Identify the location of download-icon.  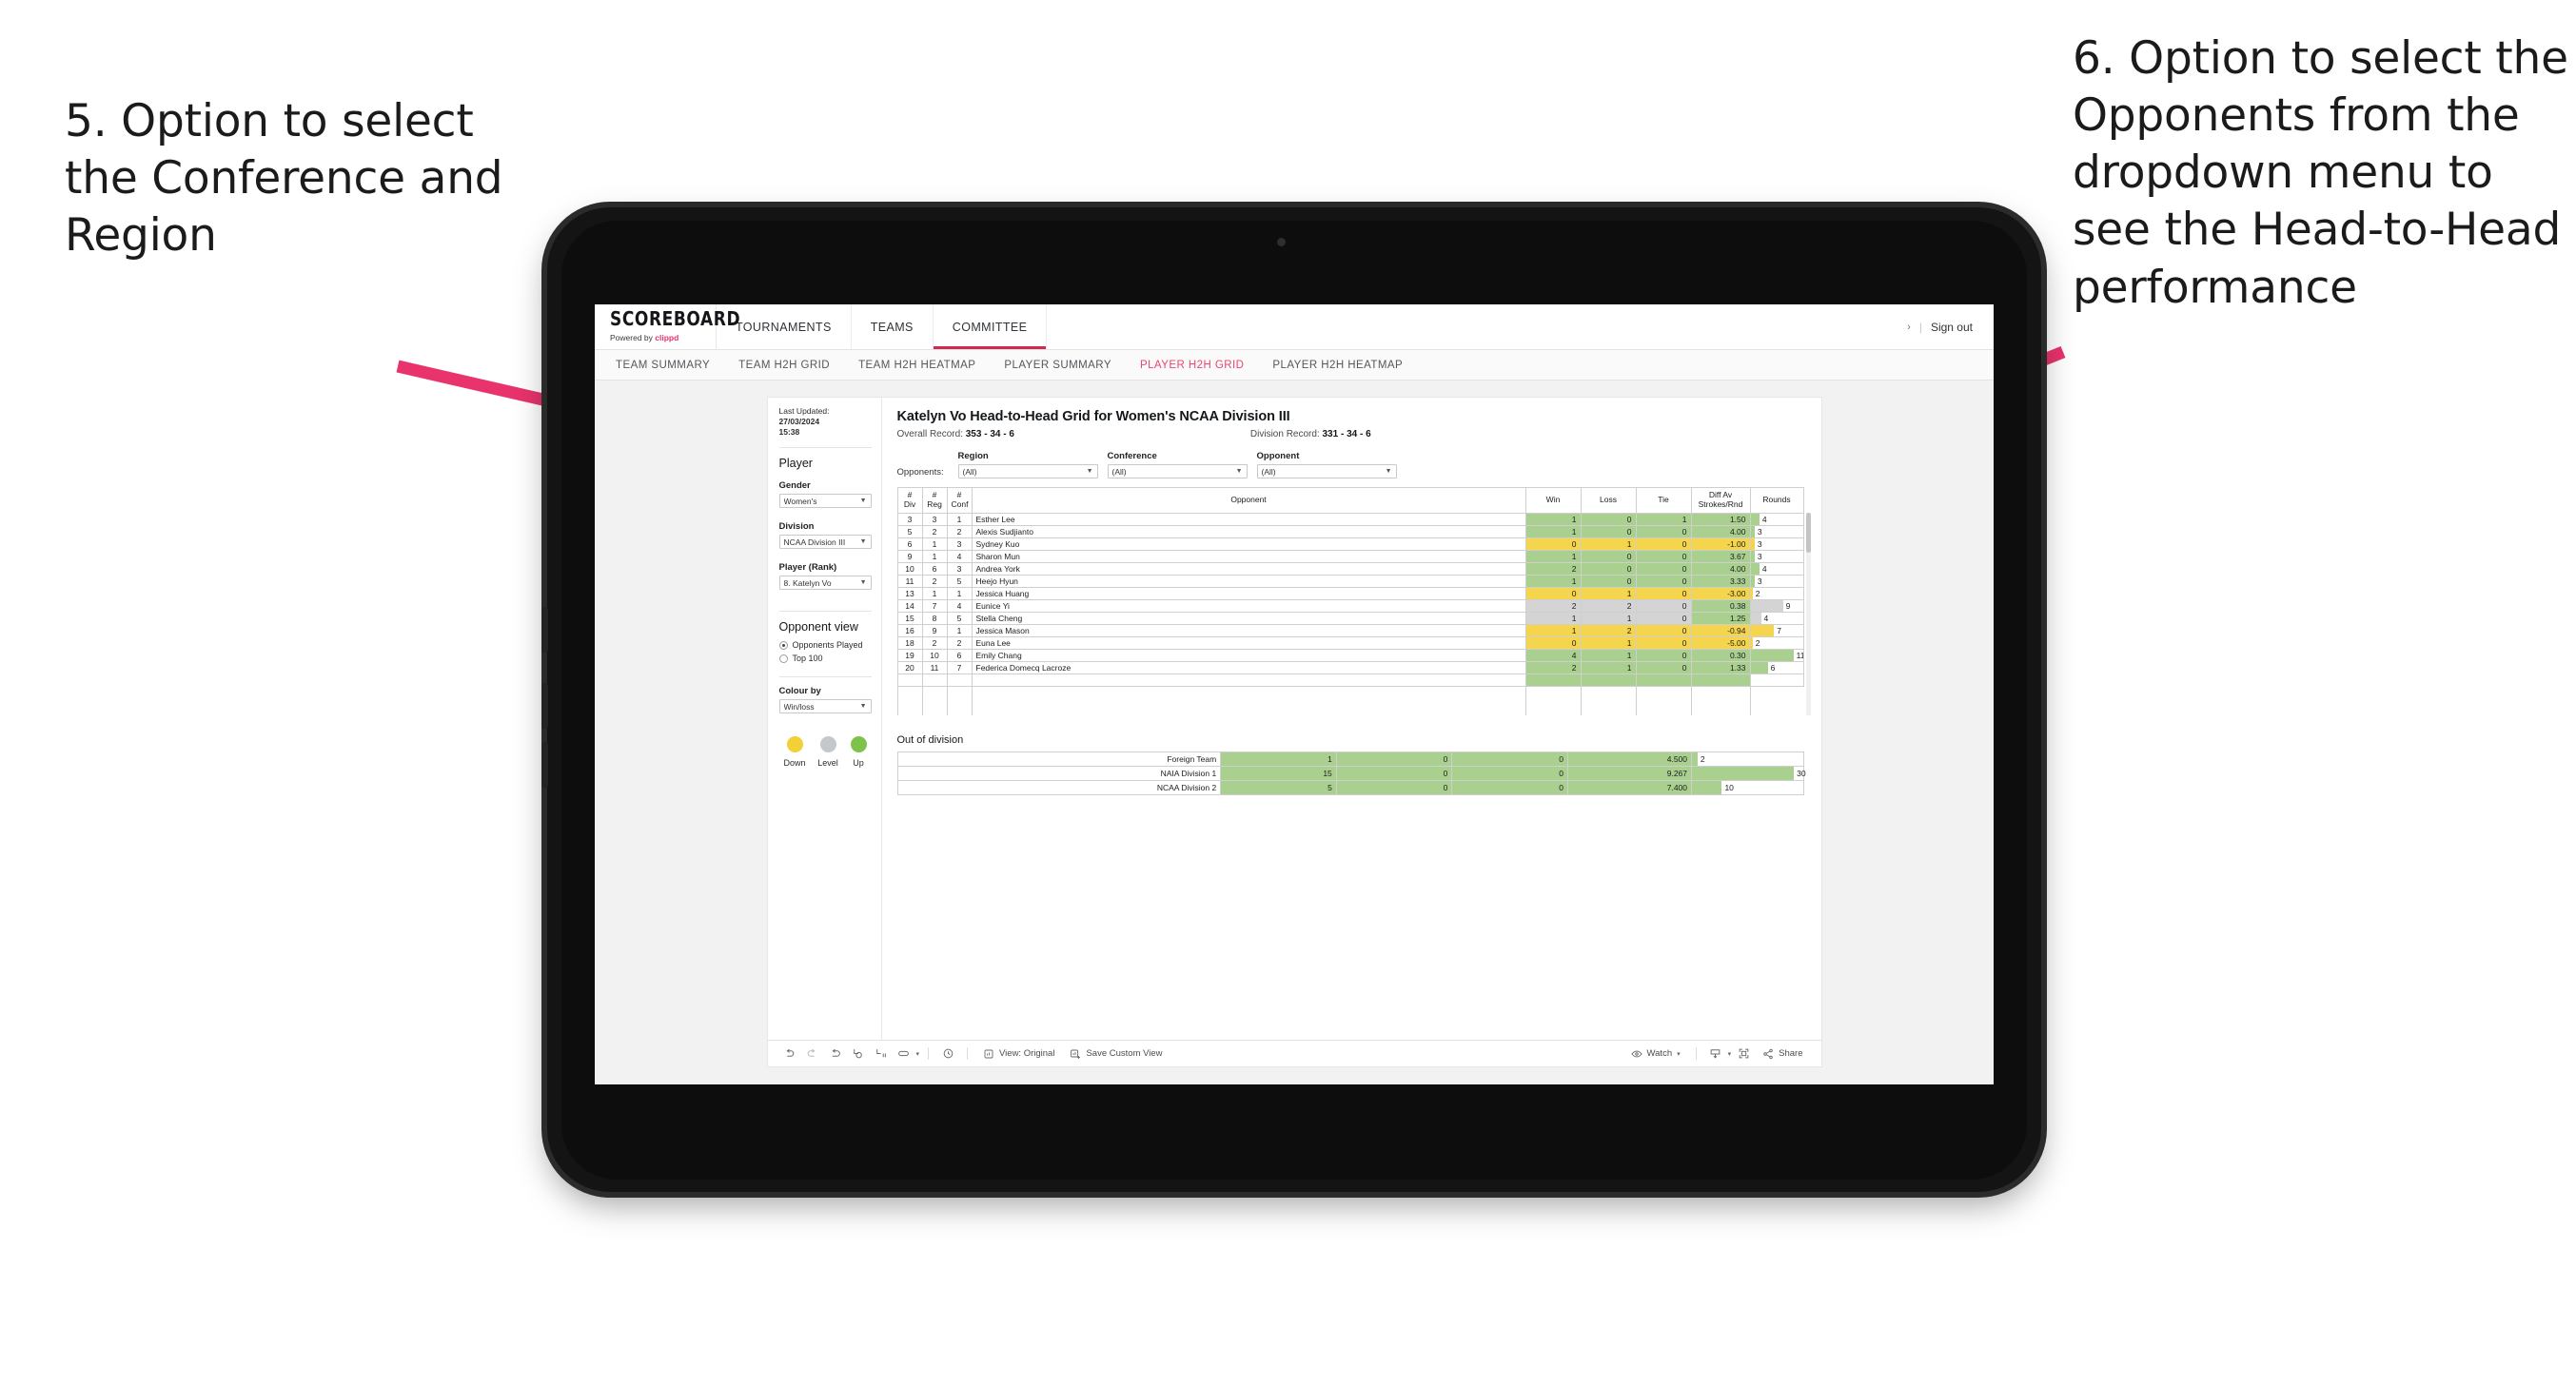
(1715, 1054).